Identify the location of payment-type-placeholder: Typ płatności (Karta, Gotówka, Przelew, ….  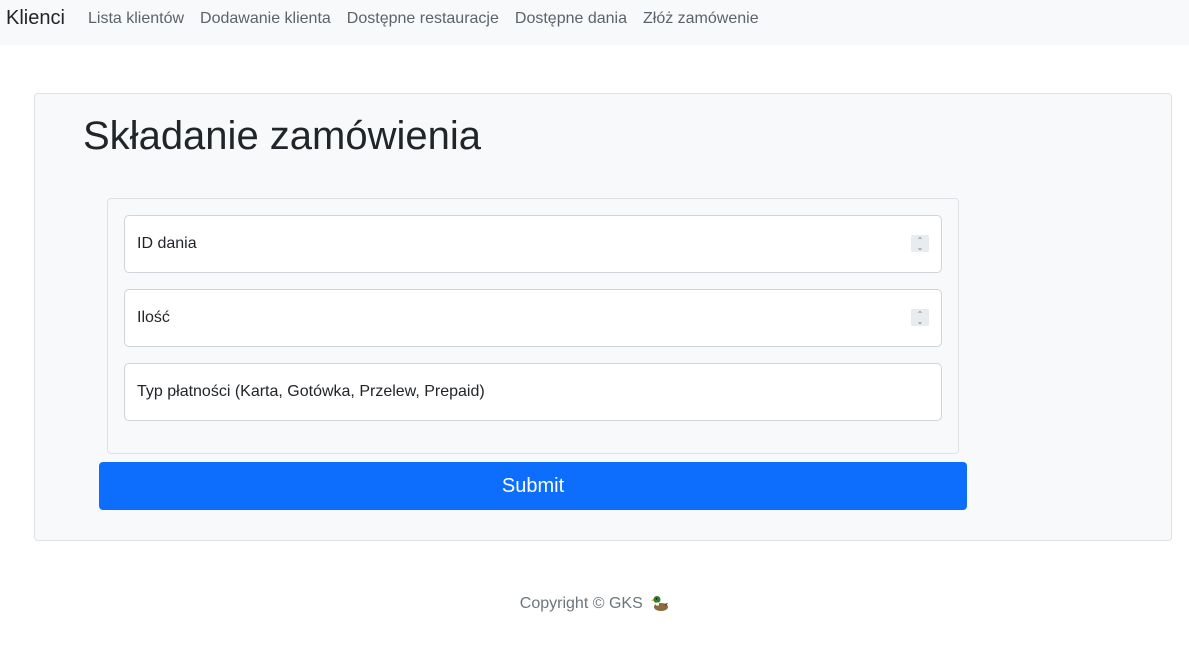
(311, 391).